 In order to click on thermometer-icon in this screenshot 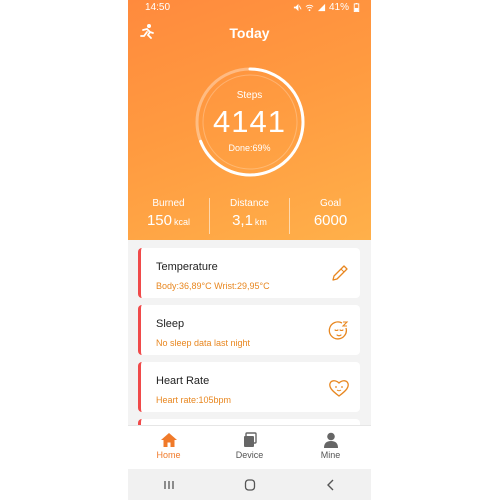, I will do `click(340, 273)`.